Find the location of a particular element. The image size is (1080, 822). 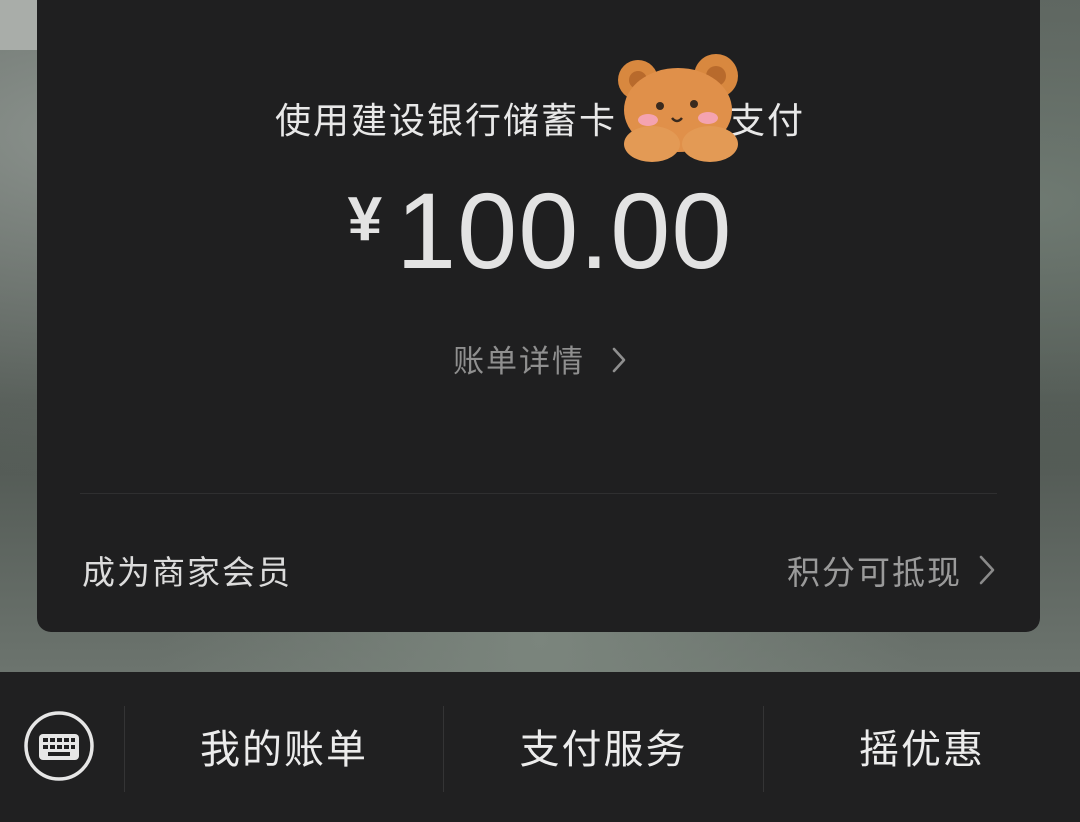

payment-method-text: 使用建设银行储蓄卡 is located at coordinates (445, 121).